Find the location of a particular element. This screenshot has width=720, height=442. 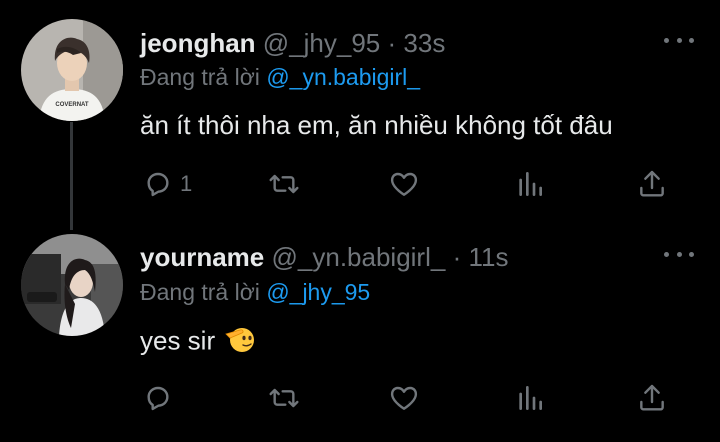

tweet-actions: 1 is located at coordinates (410, 184).